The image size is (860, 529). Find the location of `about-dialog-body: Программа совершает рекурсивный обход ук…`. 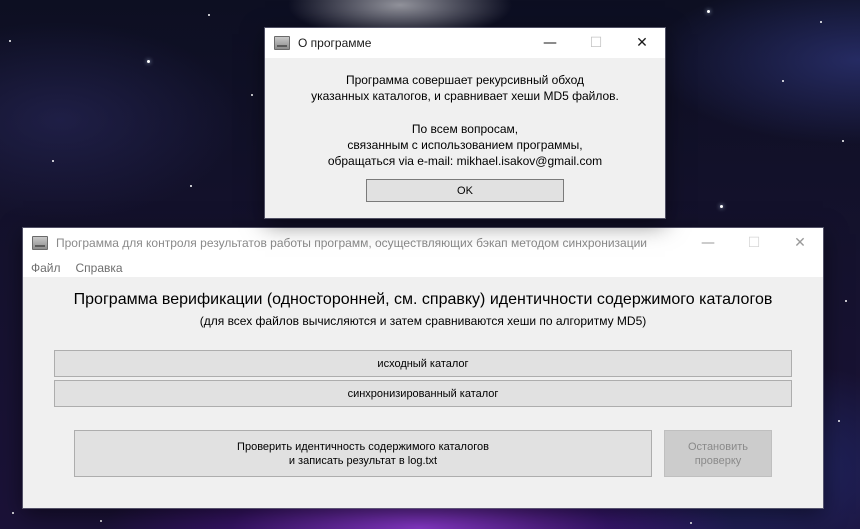

about-dialog-body: Программа совершает рекурсивный обход ук… is located at coordinates (465, 138).